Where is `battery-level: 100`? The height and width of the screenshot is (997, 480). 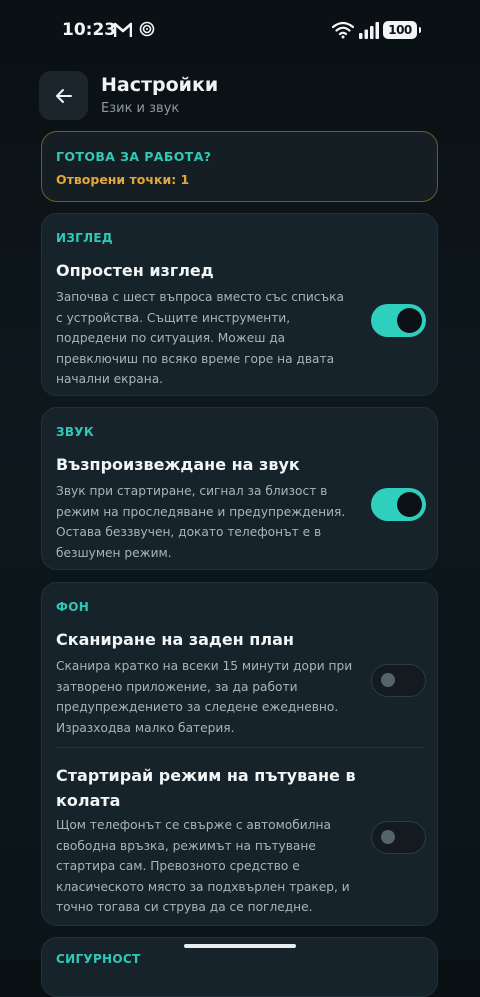 battery-level: 100 is located at coordinates (400, 30).